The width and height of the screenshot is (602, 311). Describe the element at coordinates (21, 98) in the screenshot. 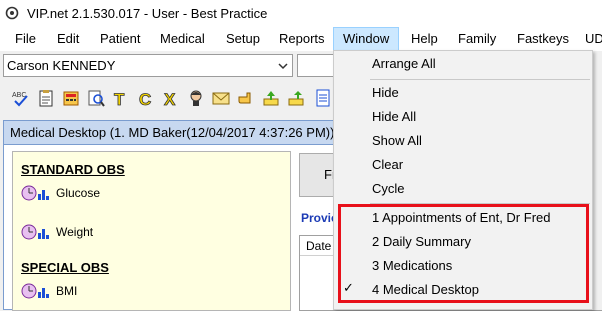

I see `spellcheck-icon: ABC` at that location.